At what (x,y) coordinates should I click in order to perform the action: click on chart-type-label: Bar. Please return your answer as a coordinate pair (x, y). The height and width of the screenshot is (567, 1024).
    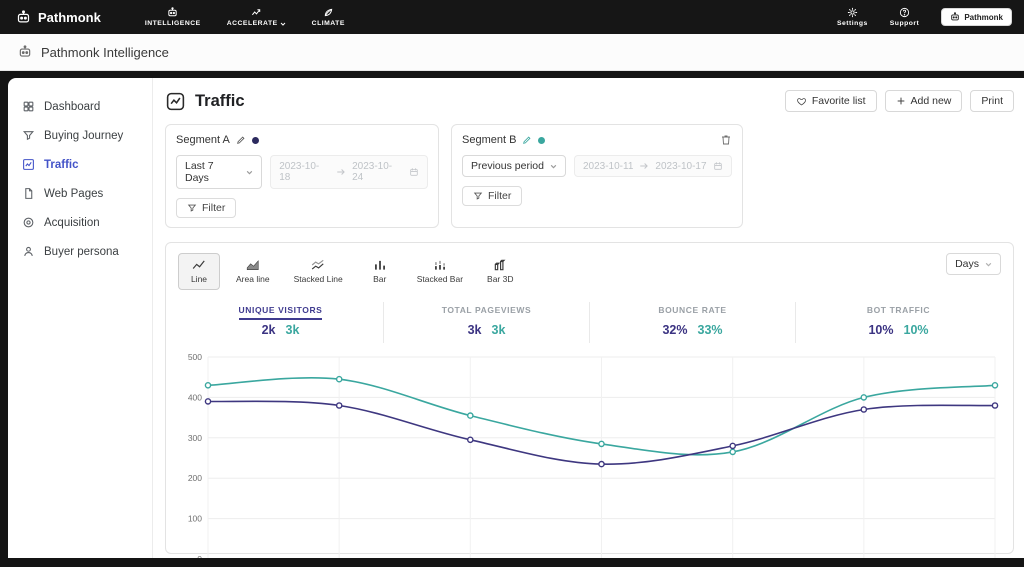
    Looking at the image, I should click on (380, 279).